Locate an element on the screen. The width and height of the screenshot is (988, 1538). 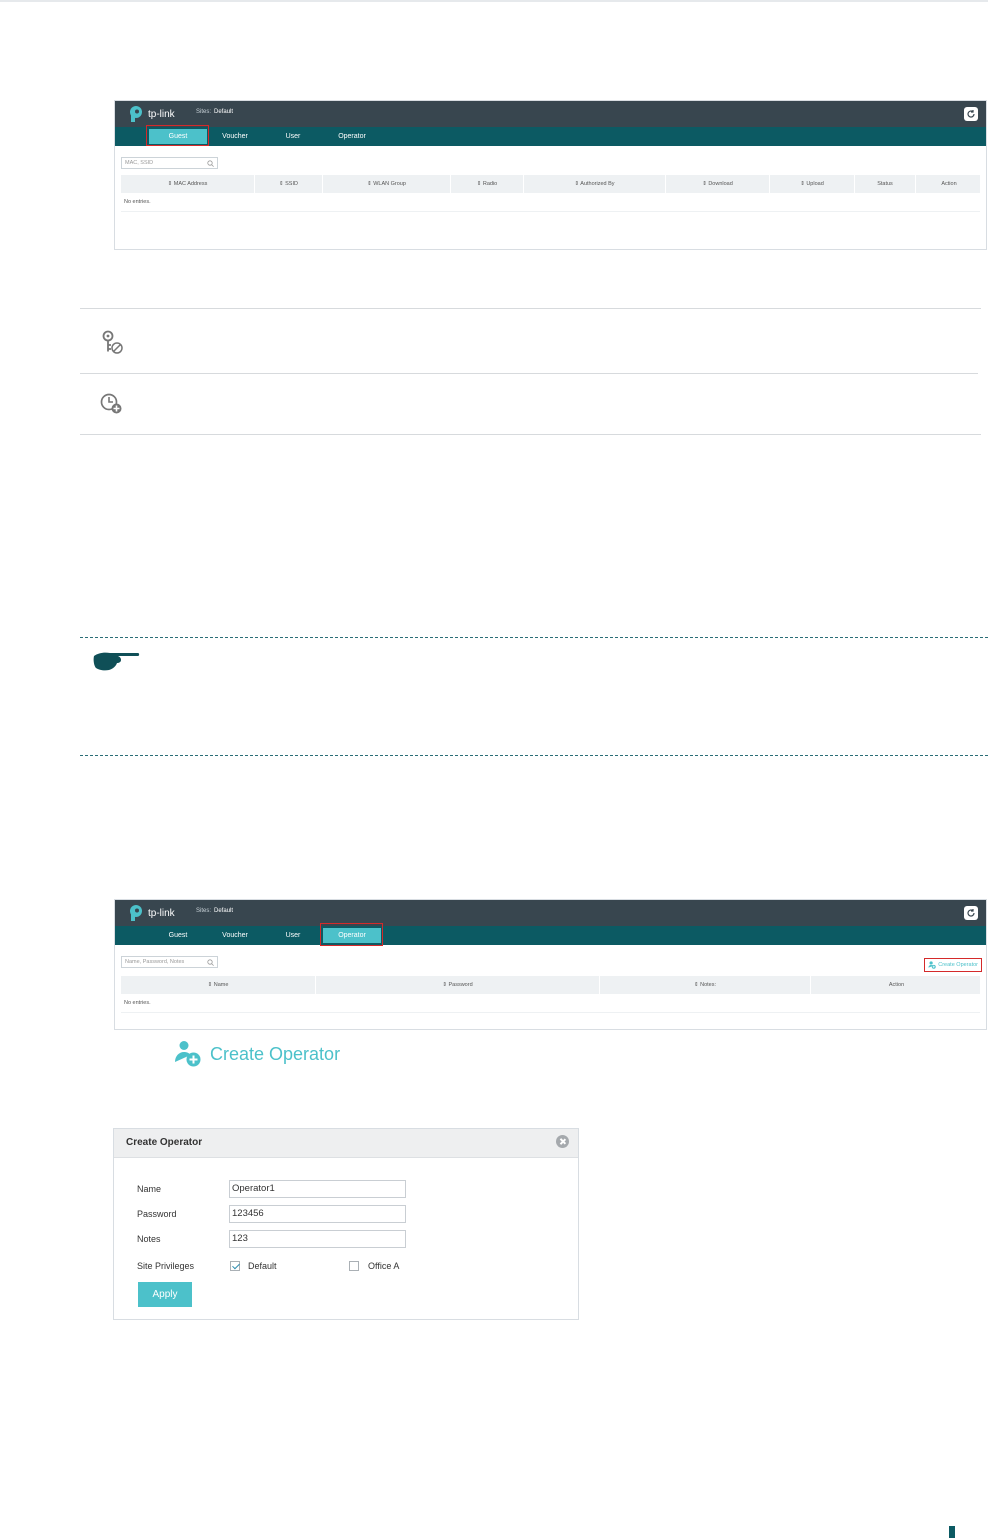
site-office-a-checkbox is located at coordinates (354, 1266).